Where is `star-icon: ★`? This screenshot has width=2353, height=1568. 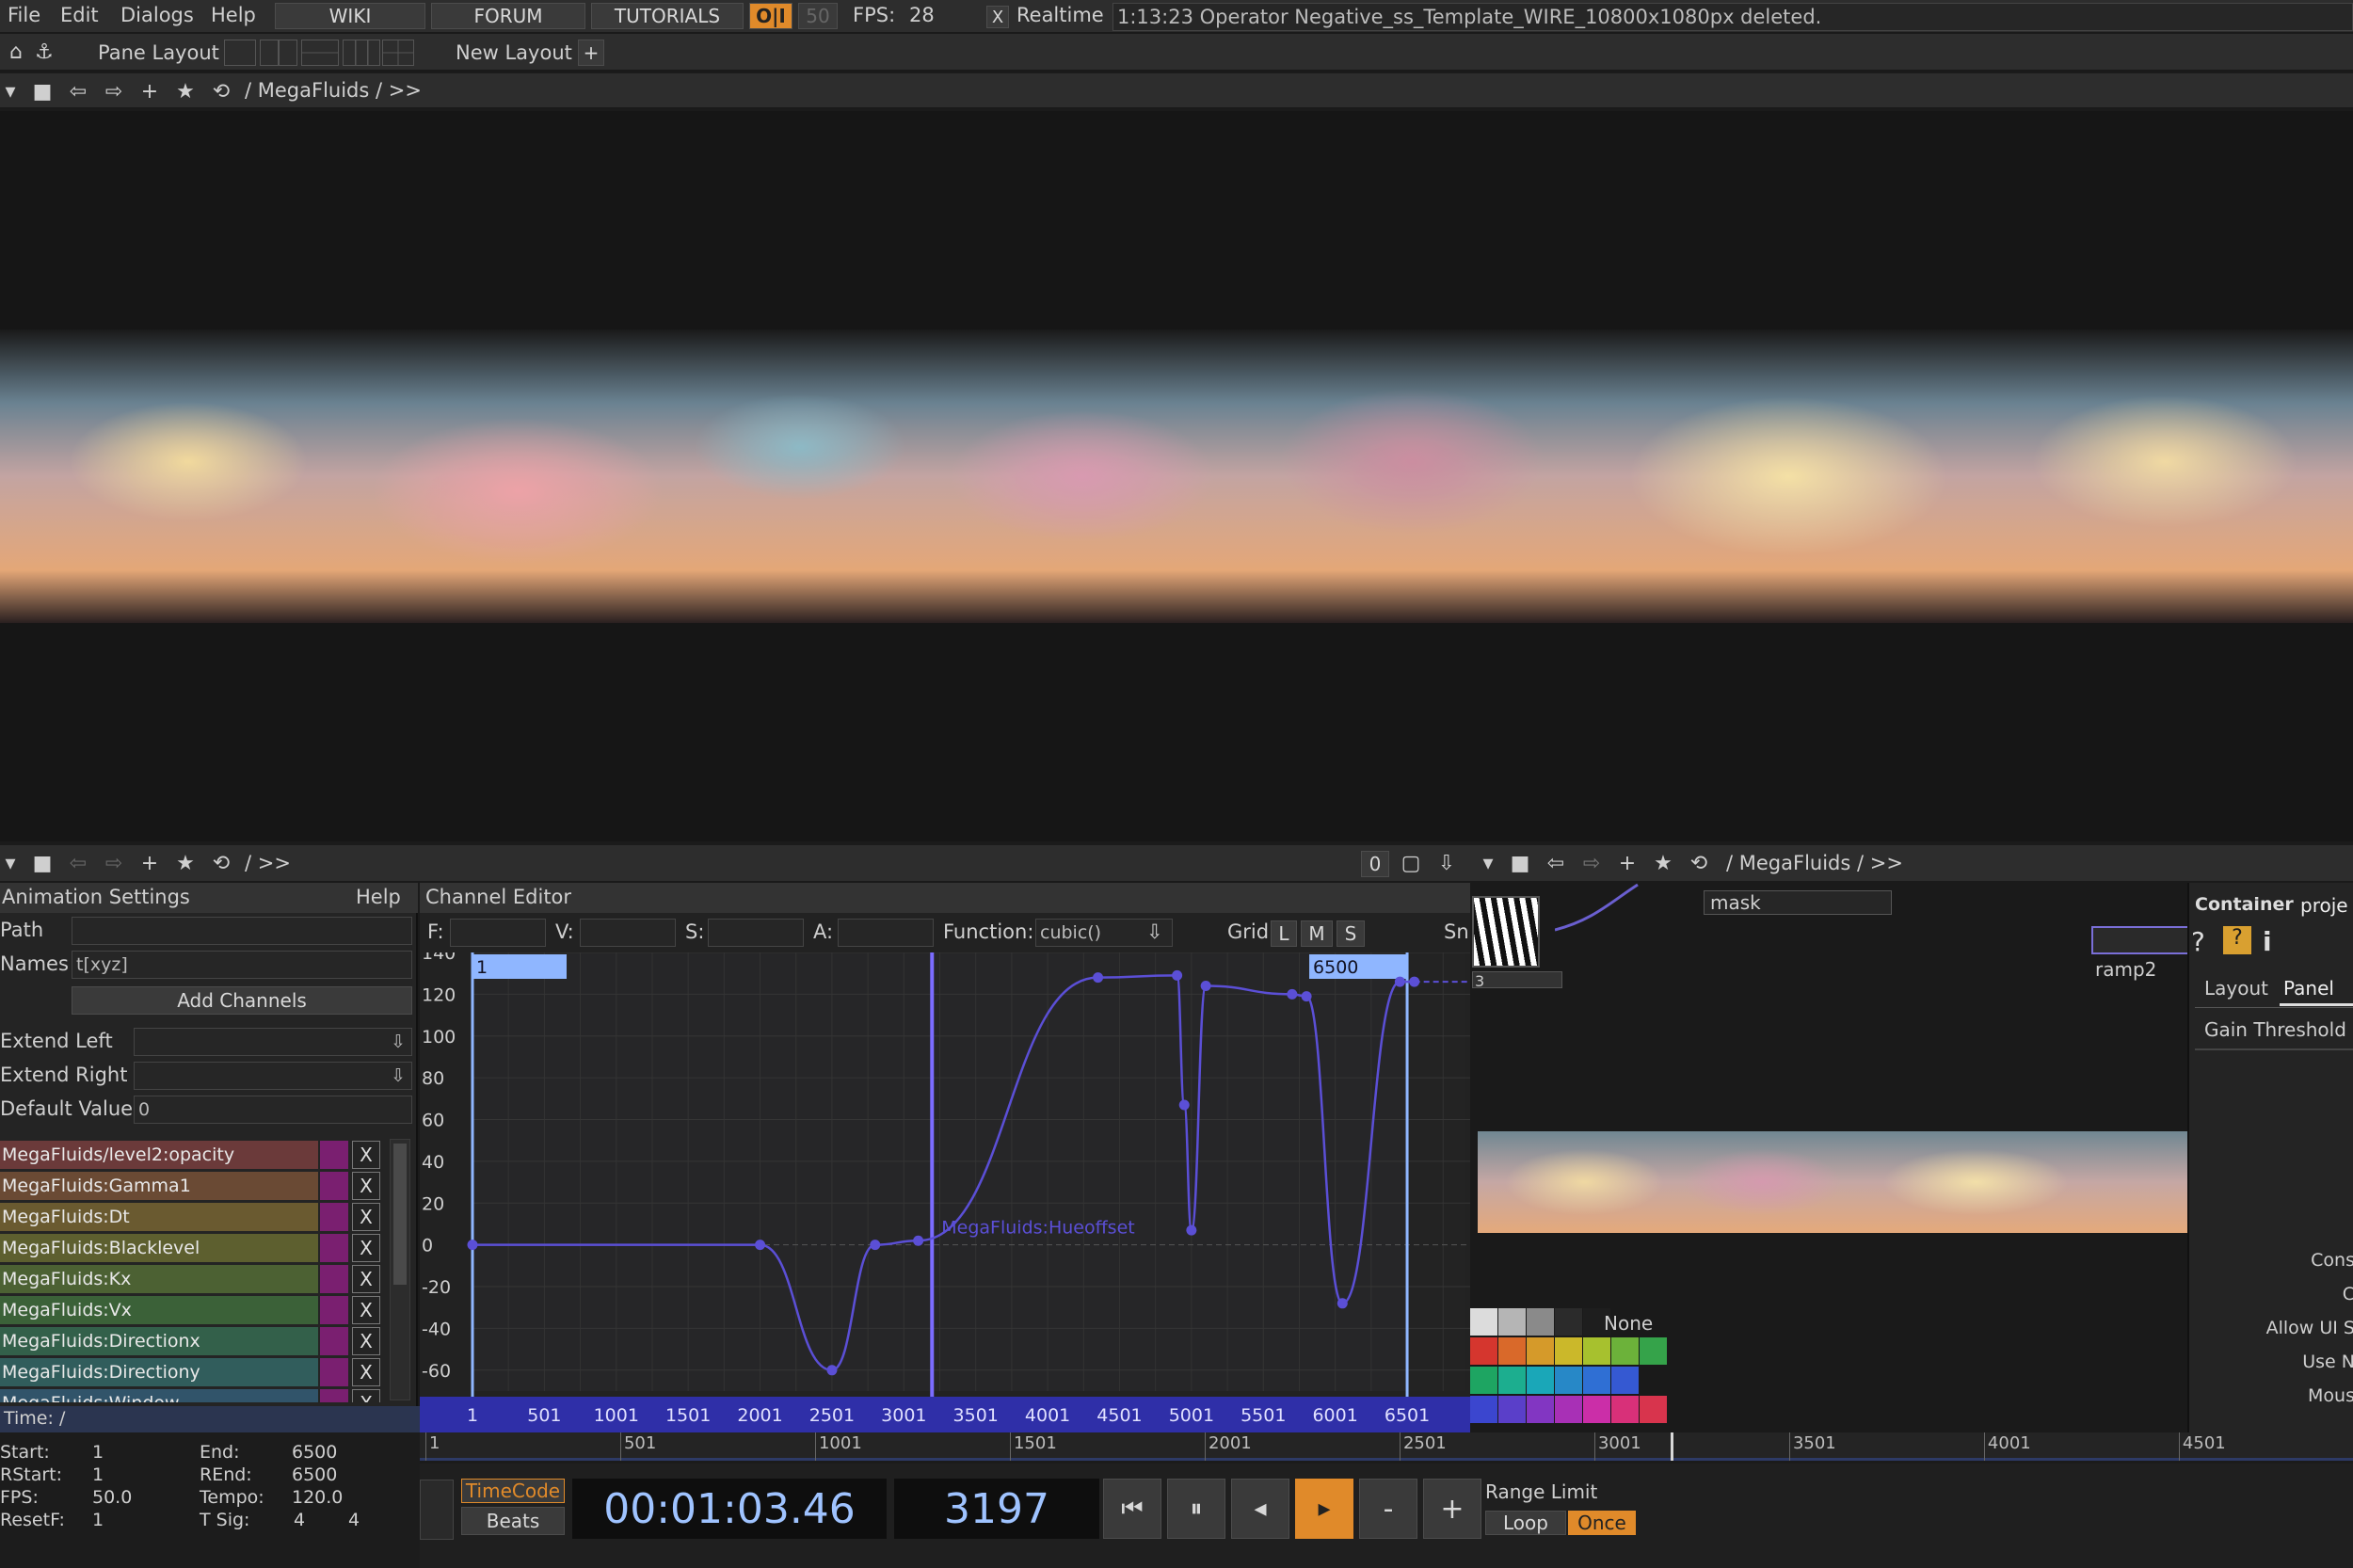
star-icon: ★ is located at coordinates (185, 91).